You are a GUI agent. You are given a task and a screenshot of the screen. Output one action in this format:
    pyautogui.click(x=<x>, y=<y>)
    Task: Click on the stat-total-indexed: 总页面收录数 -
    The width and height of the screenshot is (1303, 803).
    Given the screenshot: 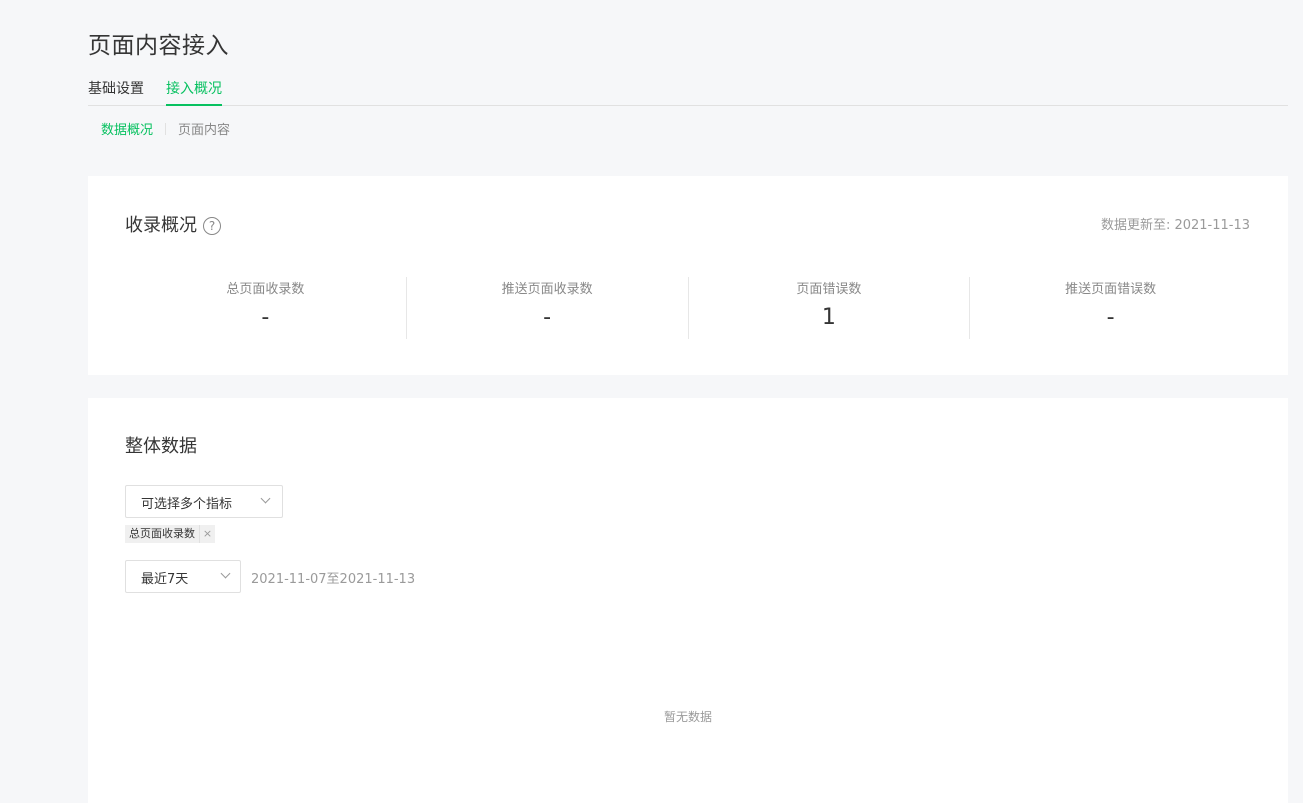 What is the action you would take?
    pyautogui.click(x=265, y=308)
    